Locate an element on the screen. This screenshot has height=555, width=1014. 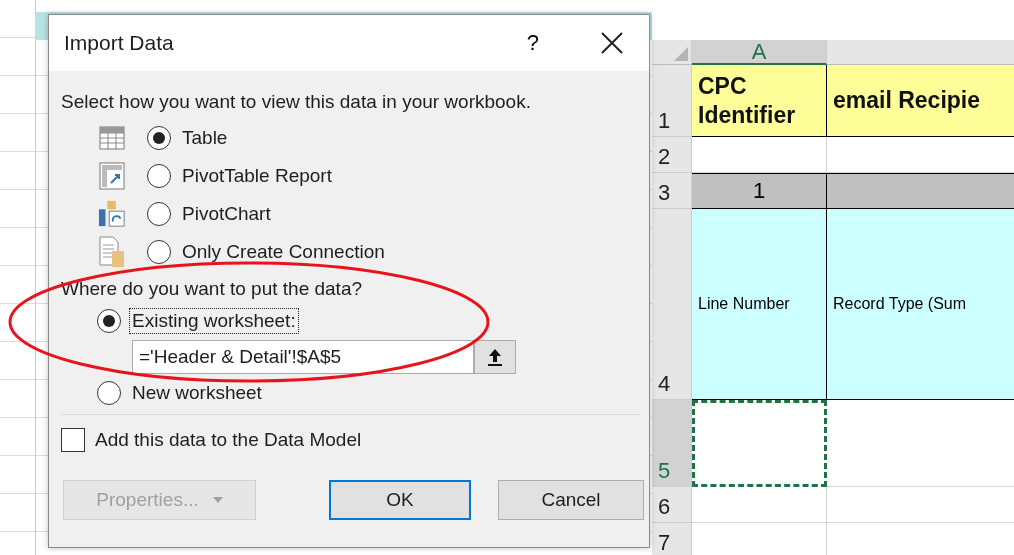
option-label: PivotTable Report is located at coordinates (257, 176).